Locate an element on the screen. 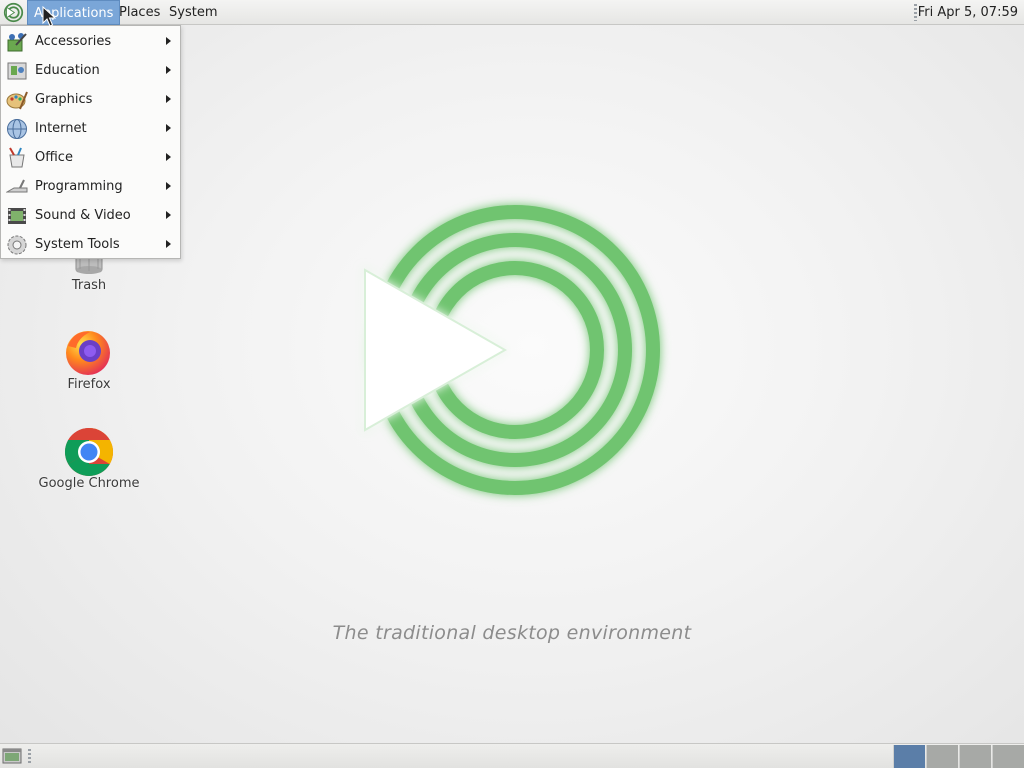 The width and height of the screenshot is (1024, 768). programming-icon is located at coordinates (17, 186).